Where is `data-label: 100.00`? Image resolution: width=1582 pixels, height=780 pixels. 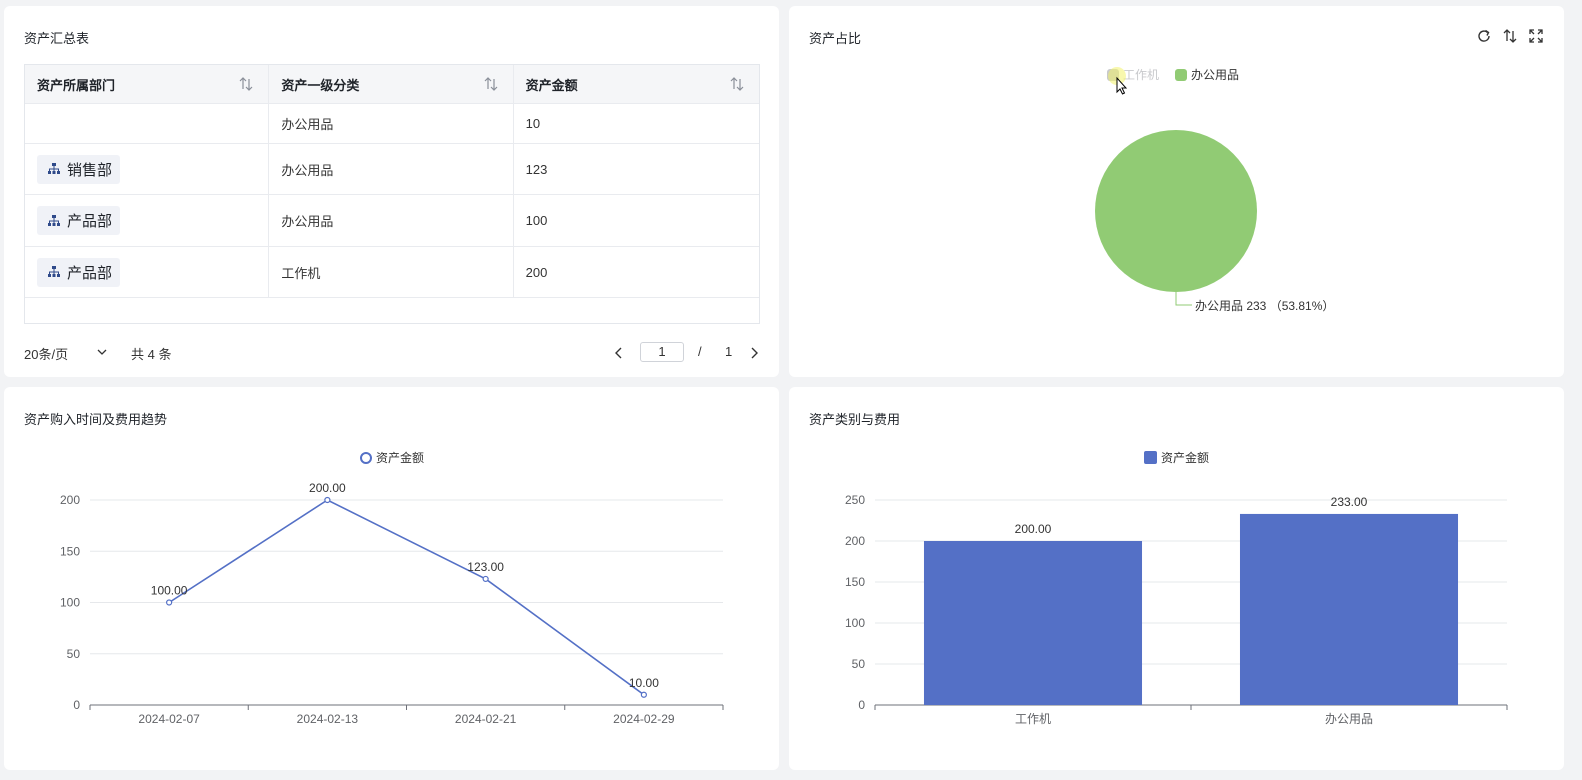
data-label: 100.00 is located at coordinates (169, 591).